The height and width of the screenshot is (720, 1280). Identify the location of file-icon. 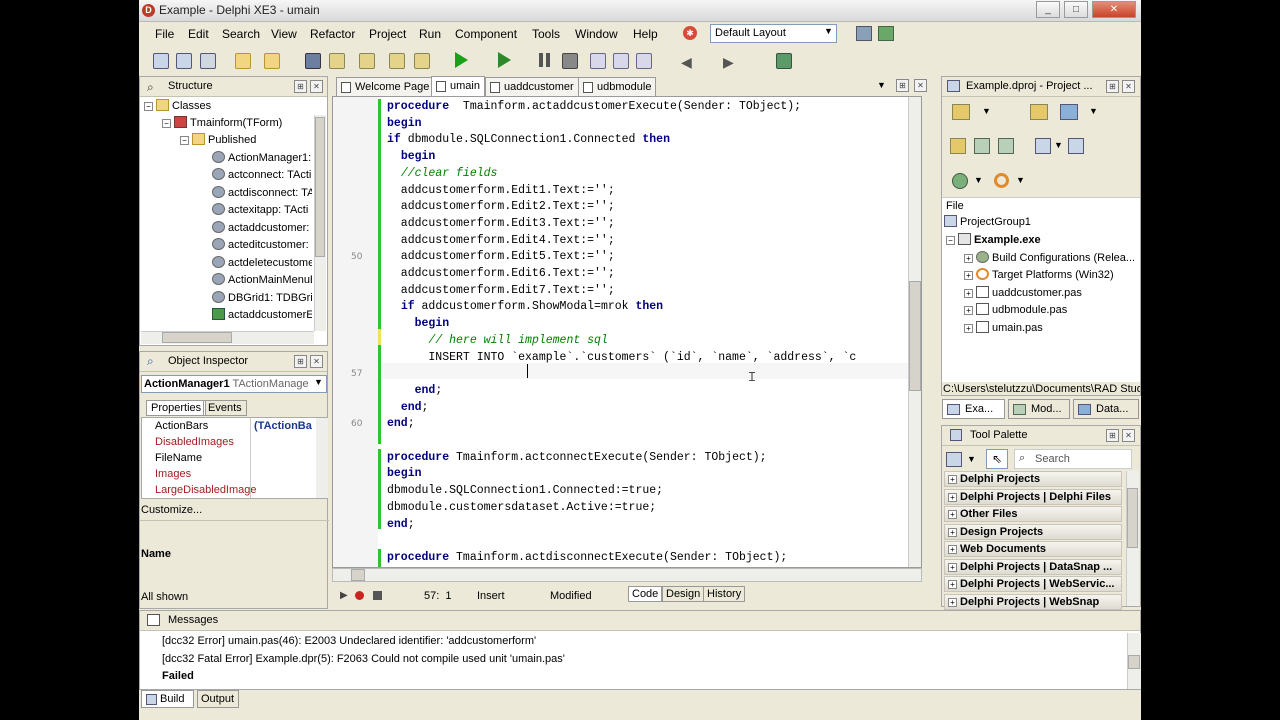
(1006, 146).